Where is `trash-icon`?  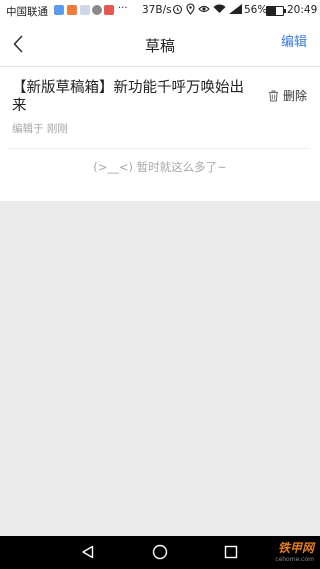 trash-icon is located at coordinates (273, 95).